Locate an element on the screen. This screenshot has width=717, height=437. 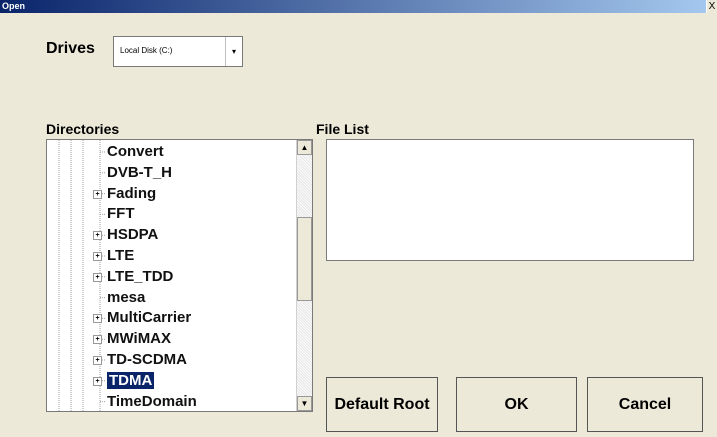
tree-item-label: mesa is located at coordinates (126, 297).